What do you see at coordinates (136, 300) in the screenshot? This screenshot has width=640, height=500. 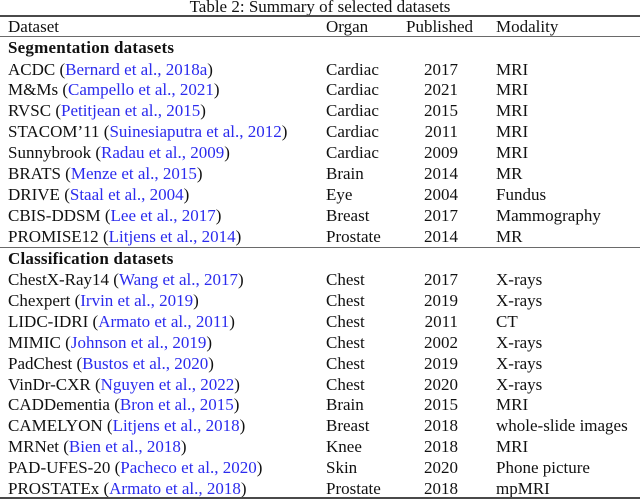 I see `citation-link: Irvin et al., 2019` at bounding box center [136, 300].